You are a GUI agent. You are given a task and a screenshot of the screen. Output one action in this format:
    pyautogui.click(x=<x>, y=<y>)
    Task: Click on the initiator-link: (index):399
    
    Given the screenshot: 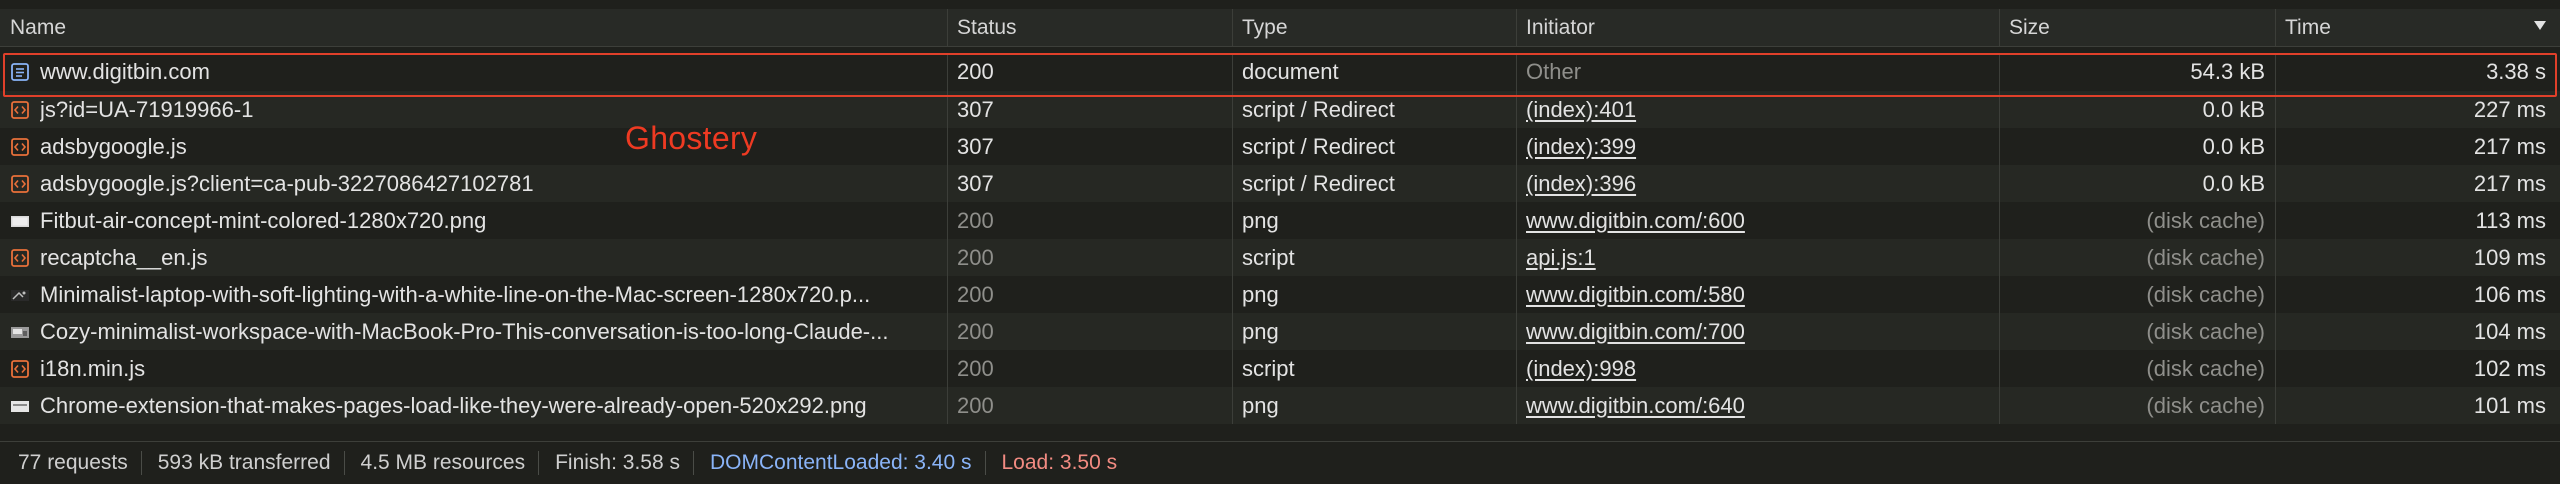 What is the action you would take?
    pyautogui.click(x=1581, y=147)
    